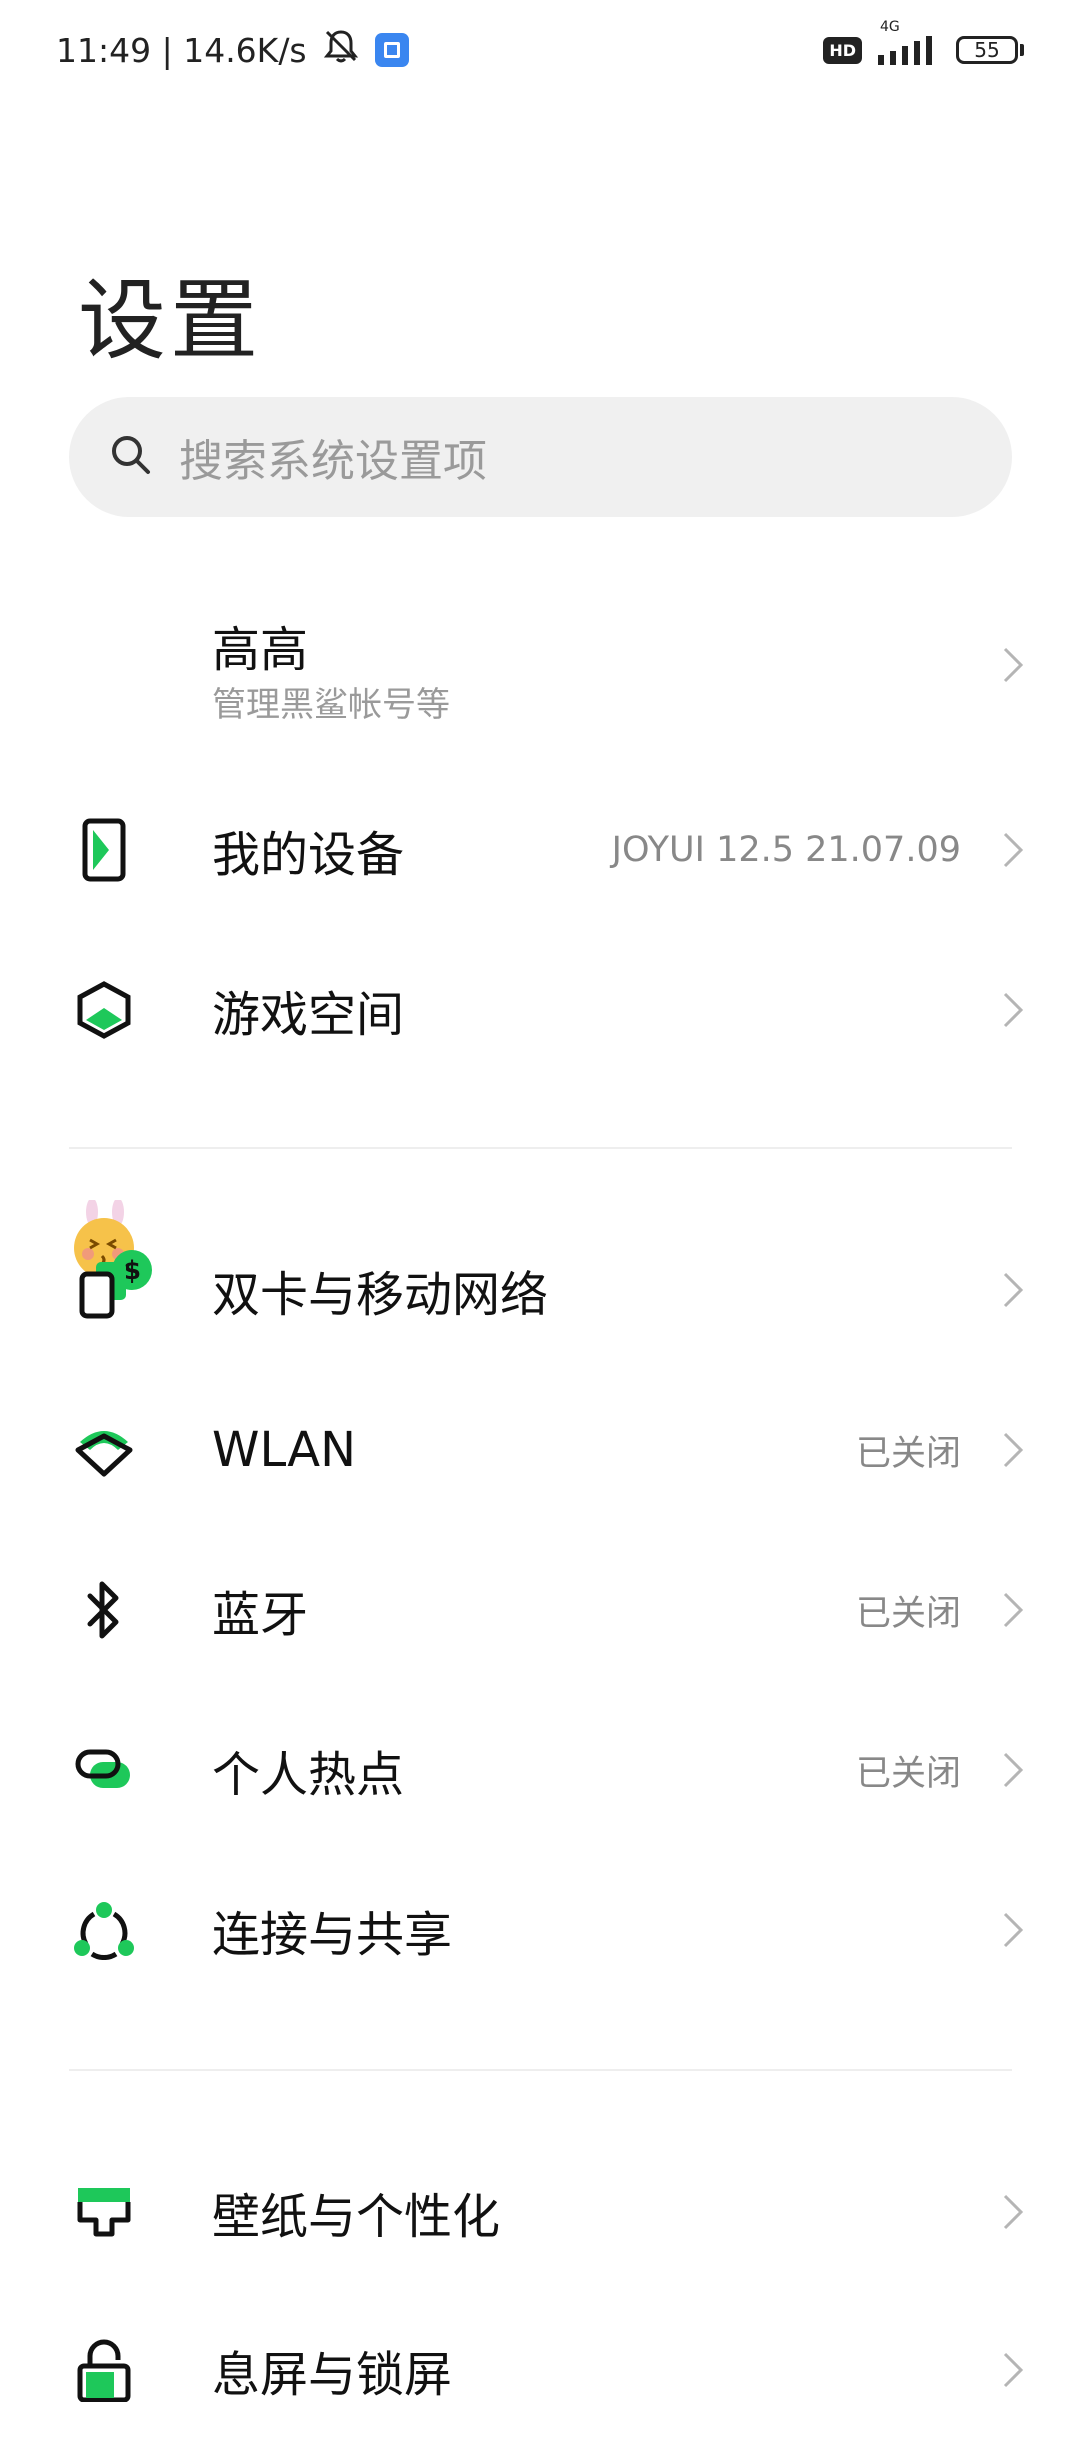 The width and height of the screenshot is (1080, 2450). Describe the element at coordinates (540, 50) in the screenshot. I see `status-bar: 11:49 | 14.6K/s HD 4G 55` at that location.